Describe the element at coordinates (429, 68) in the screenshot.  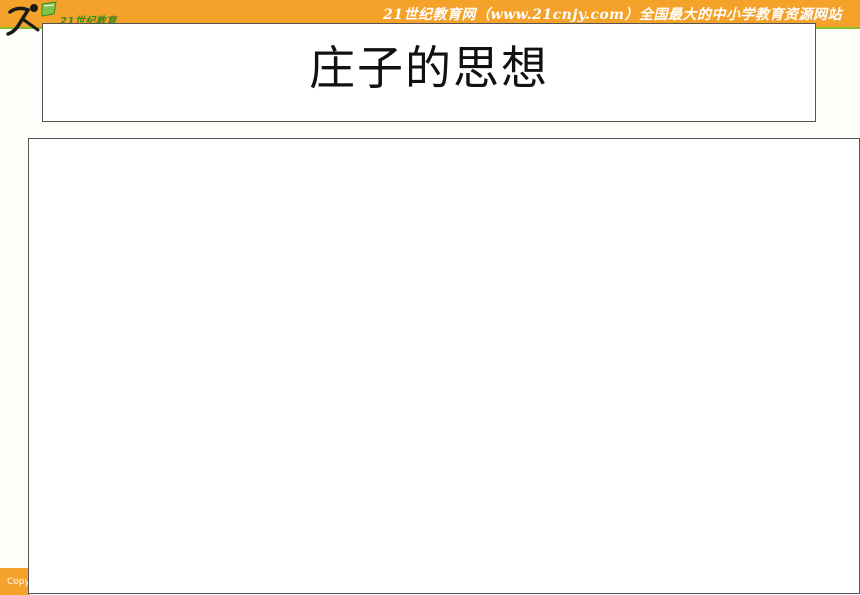
I see `slide-title: 庄子的思想` at that location.